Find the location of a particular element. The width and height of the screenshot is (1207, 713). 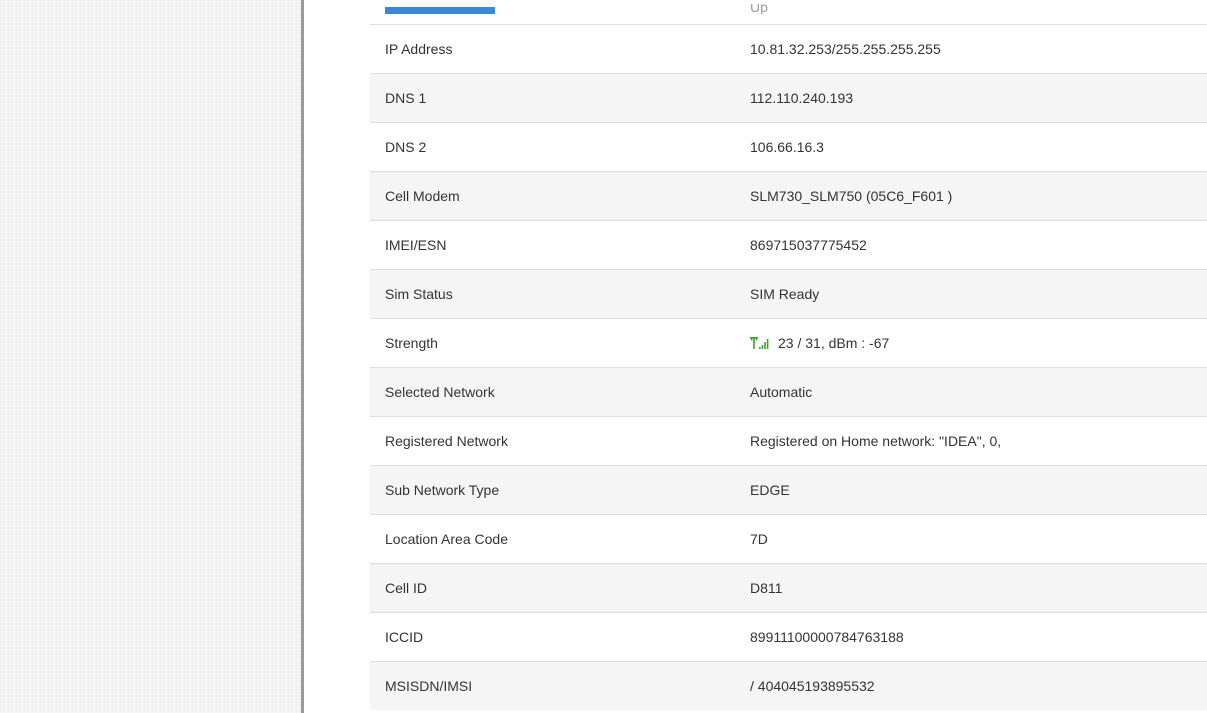

row-value: 7D is located at coordinates (971, 538).